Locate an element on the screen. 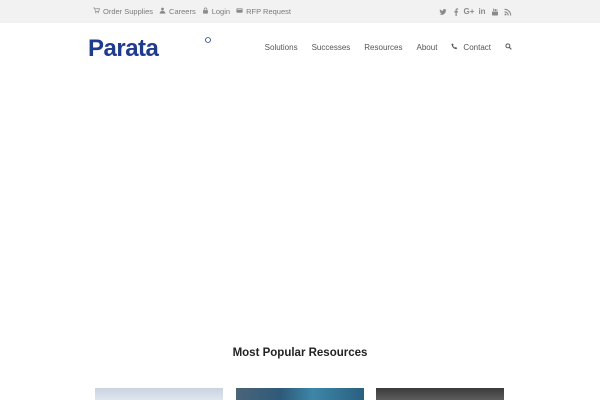 The width and height of the screenshot is (600, 400). resource-cards is located at coordinates (300, 394).